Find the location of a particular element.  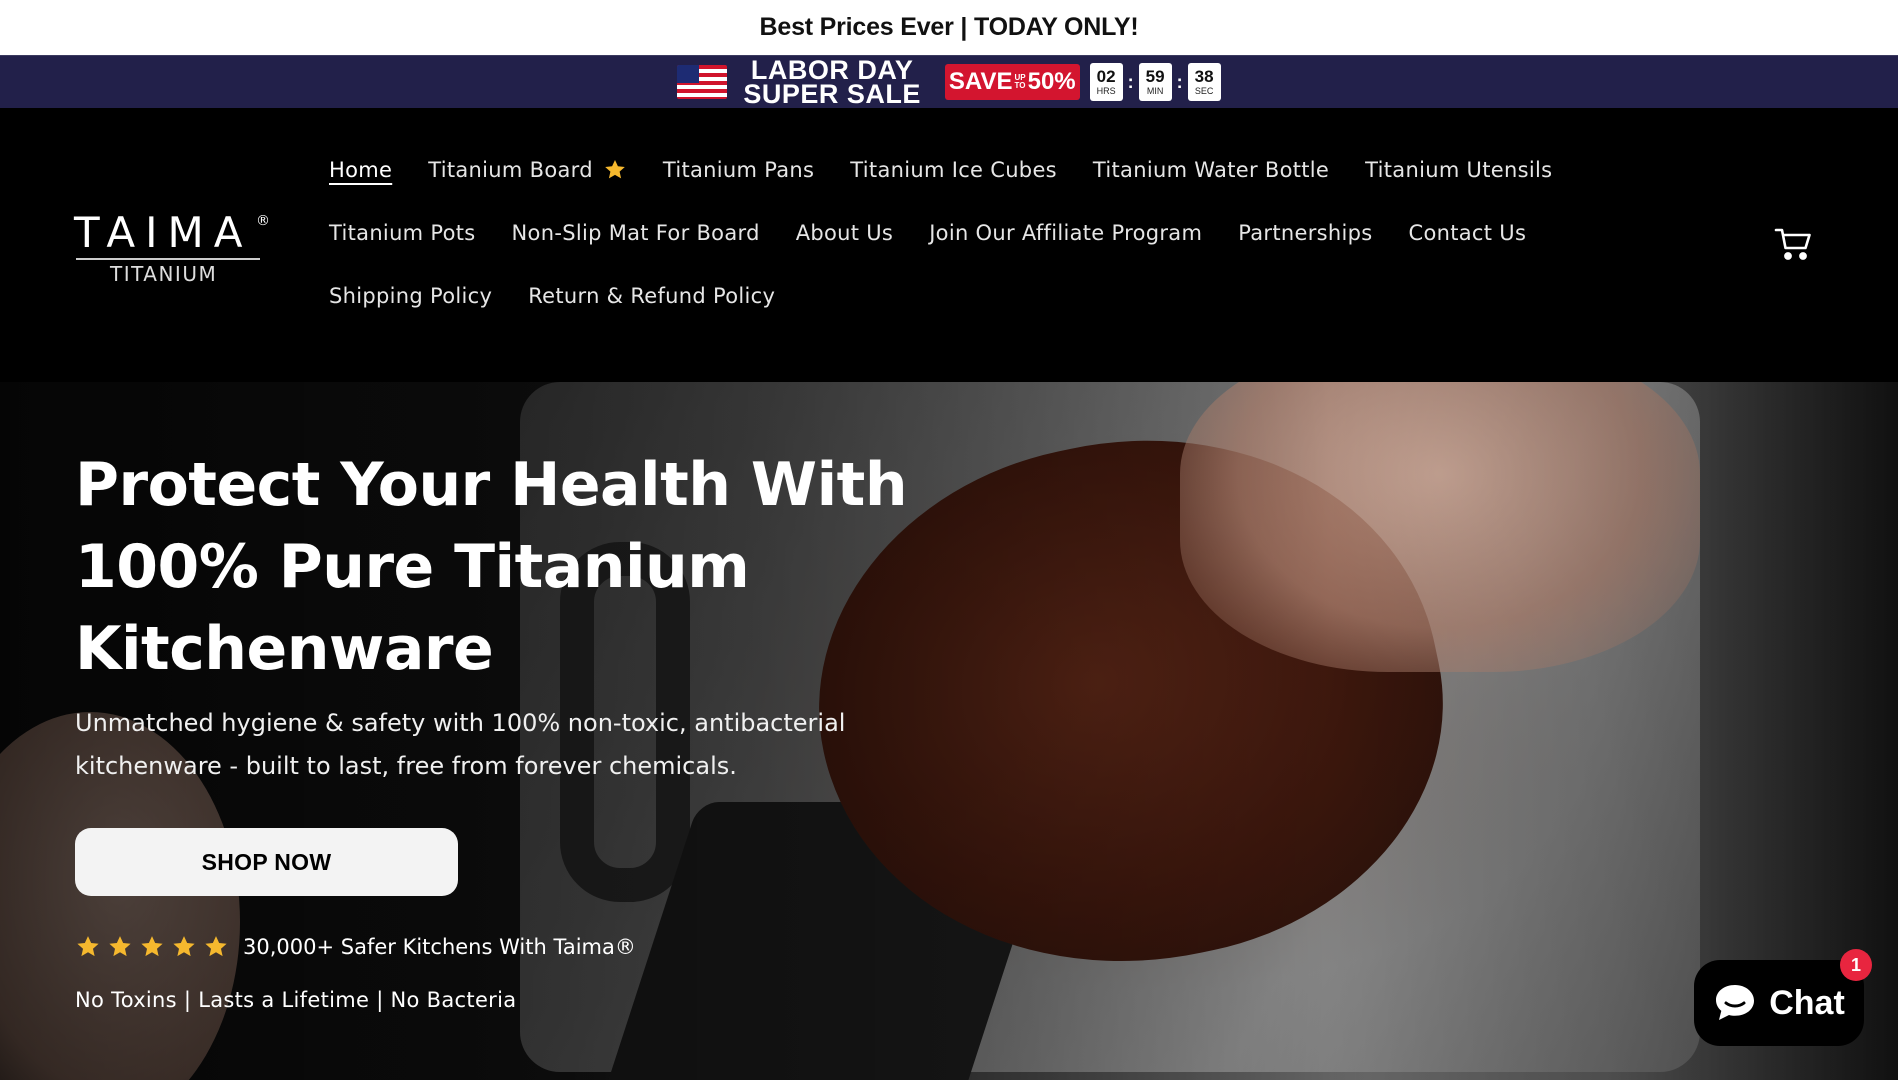

nav-row-3: Shipping Policy Return & Refund Policy is located at coordinates (994, 295).